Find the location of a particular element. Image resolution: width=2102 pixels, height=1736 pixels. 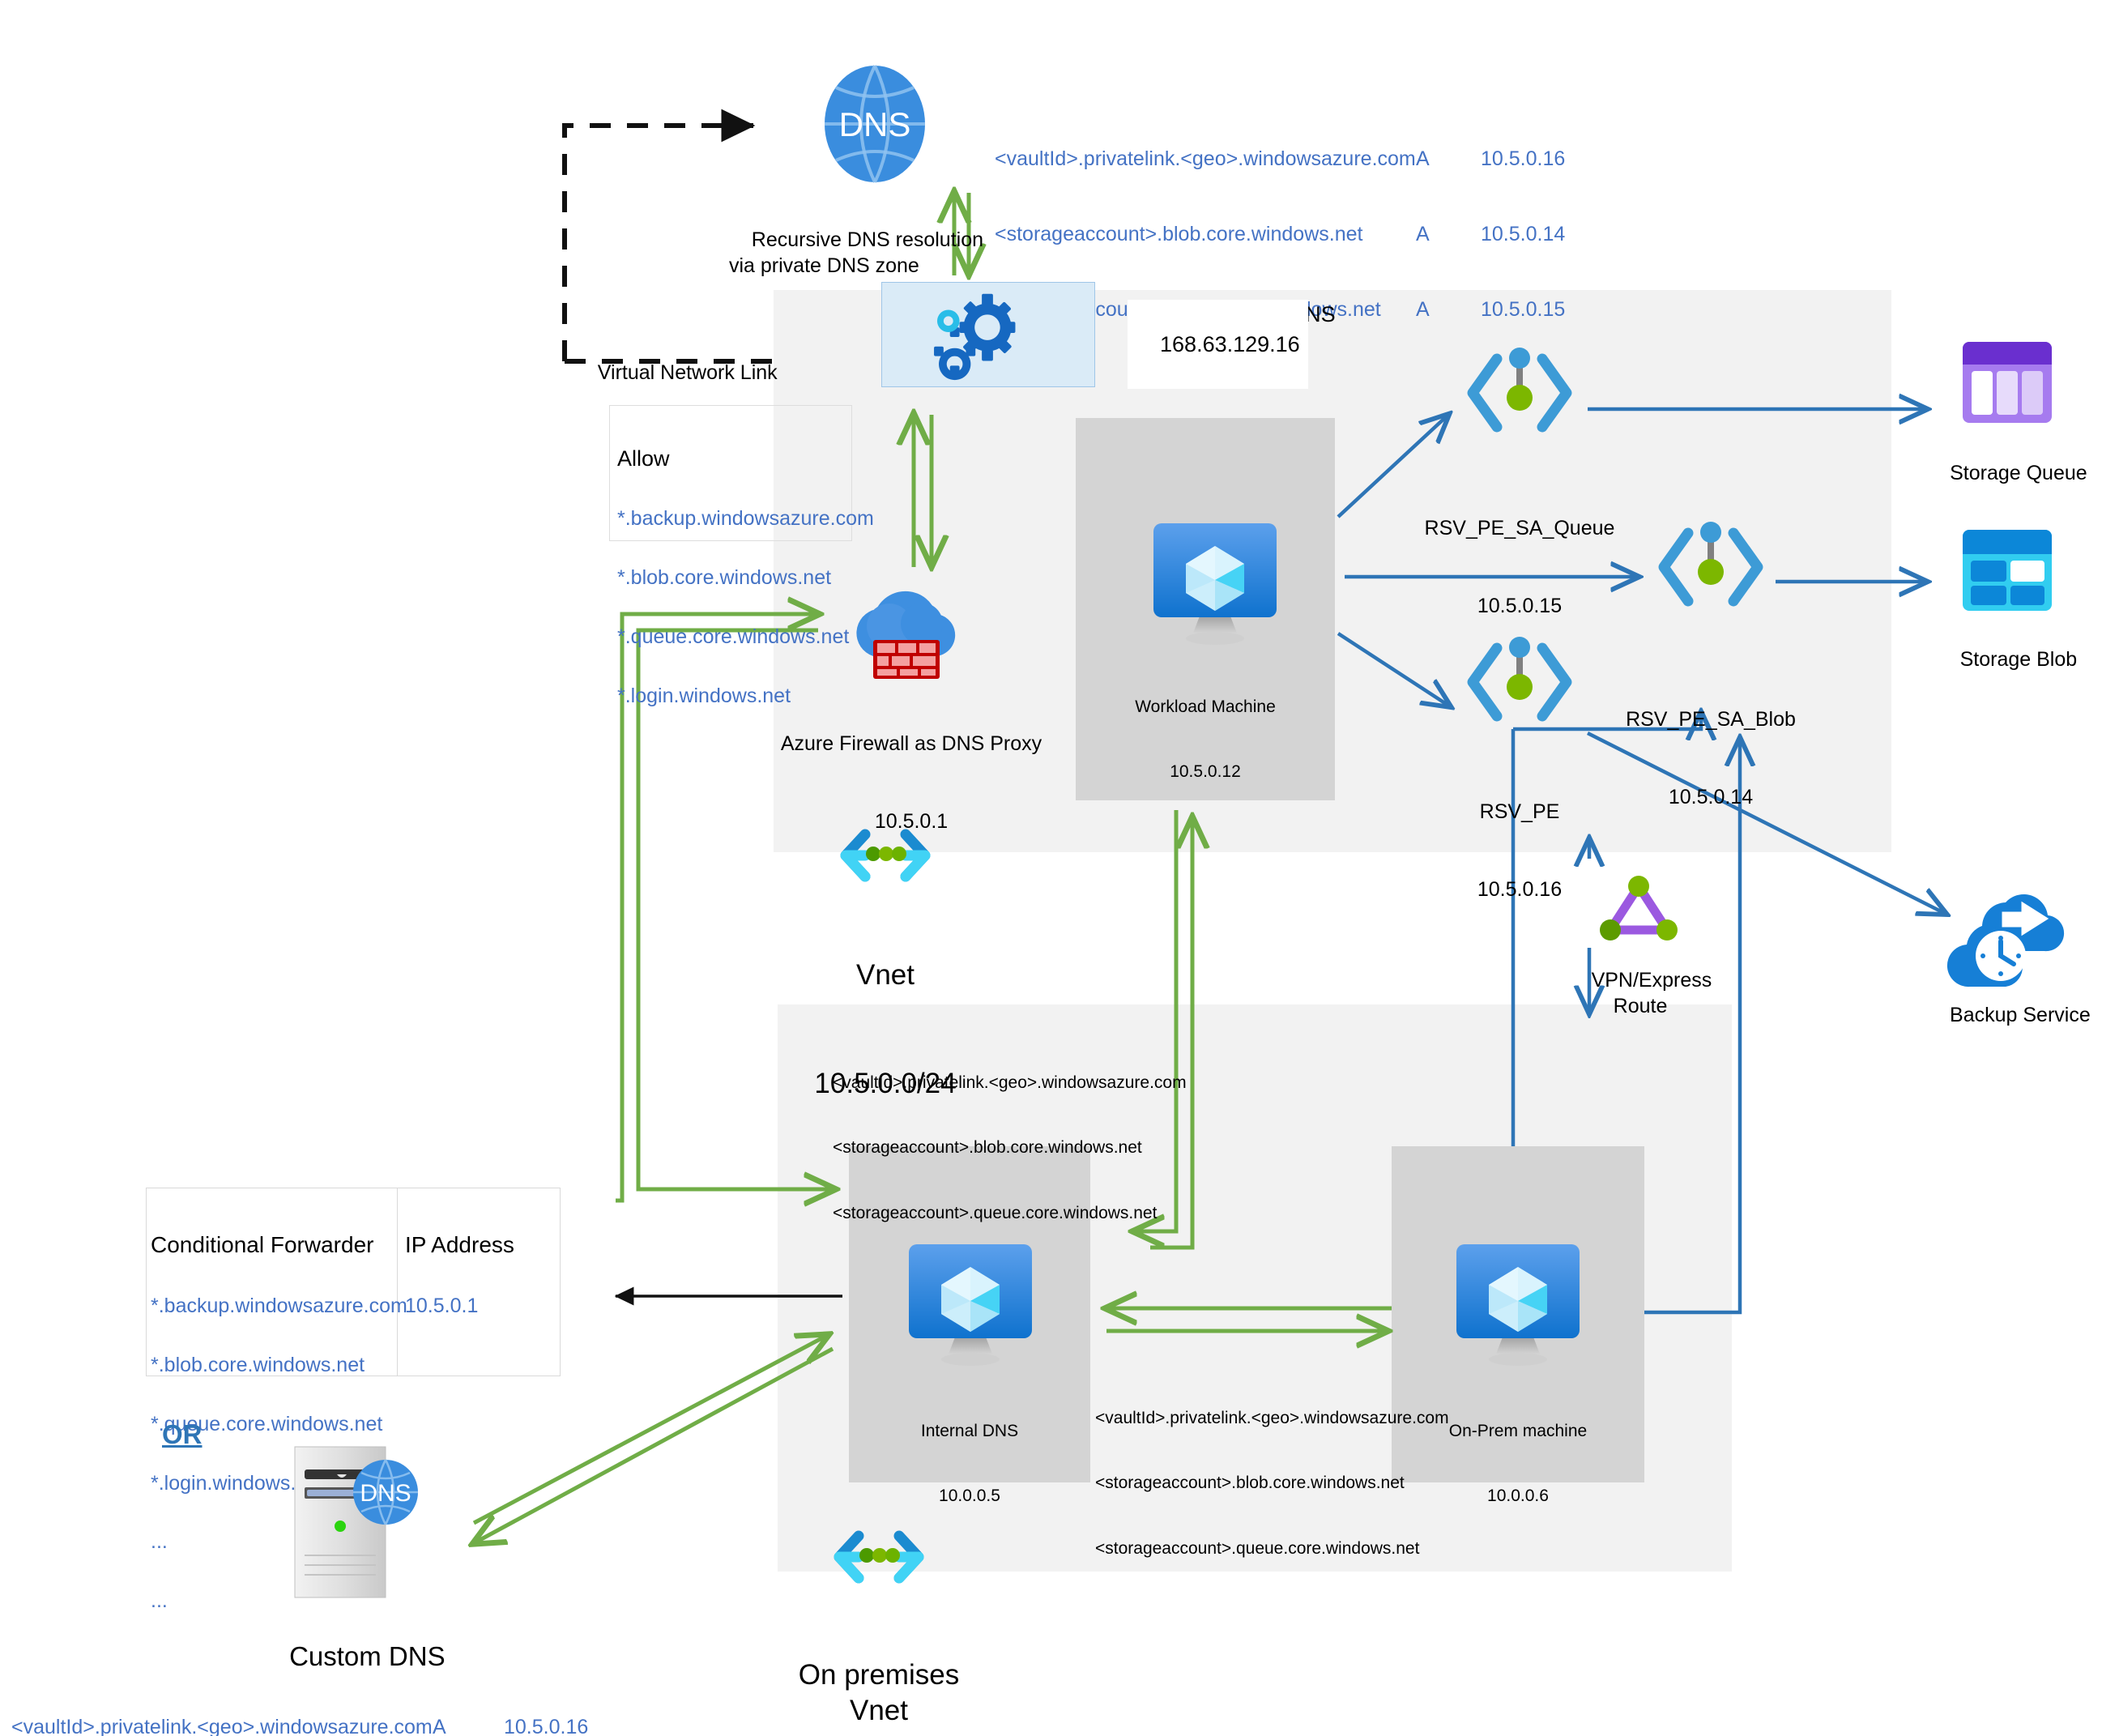

backup-service-label: Backup Service is located at coordinates (2021, 1015).